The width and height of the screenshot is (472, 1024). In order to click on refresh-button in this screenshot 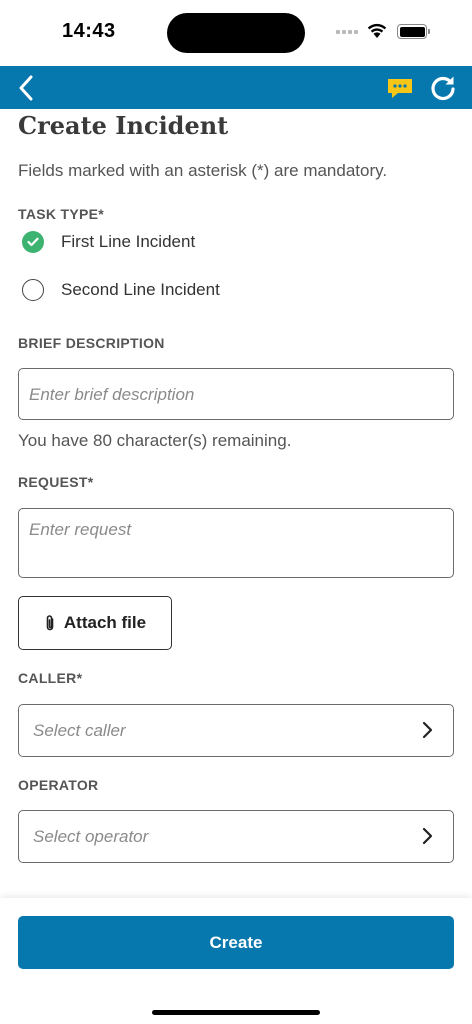, I will do `click(443, 88)`.